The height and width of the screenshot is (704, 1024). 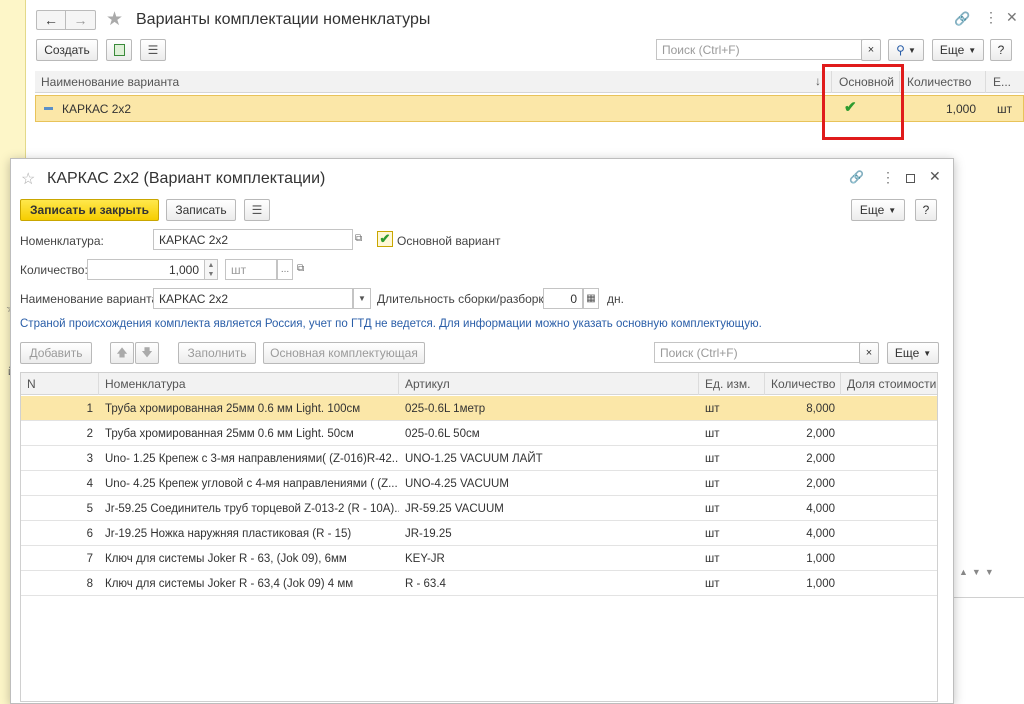 What do you see at coordinates (358, 238) in the screenshot?
I see `open-nomenclature-icon: ⧉` at bounding box center [358, 238].